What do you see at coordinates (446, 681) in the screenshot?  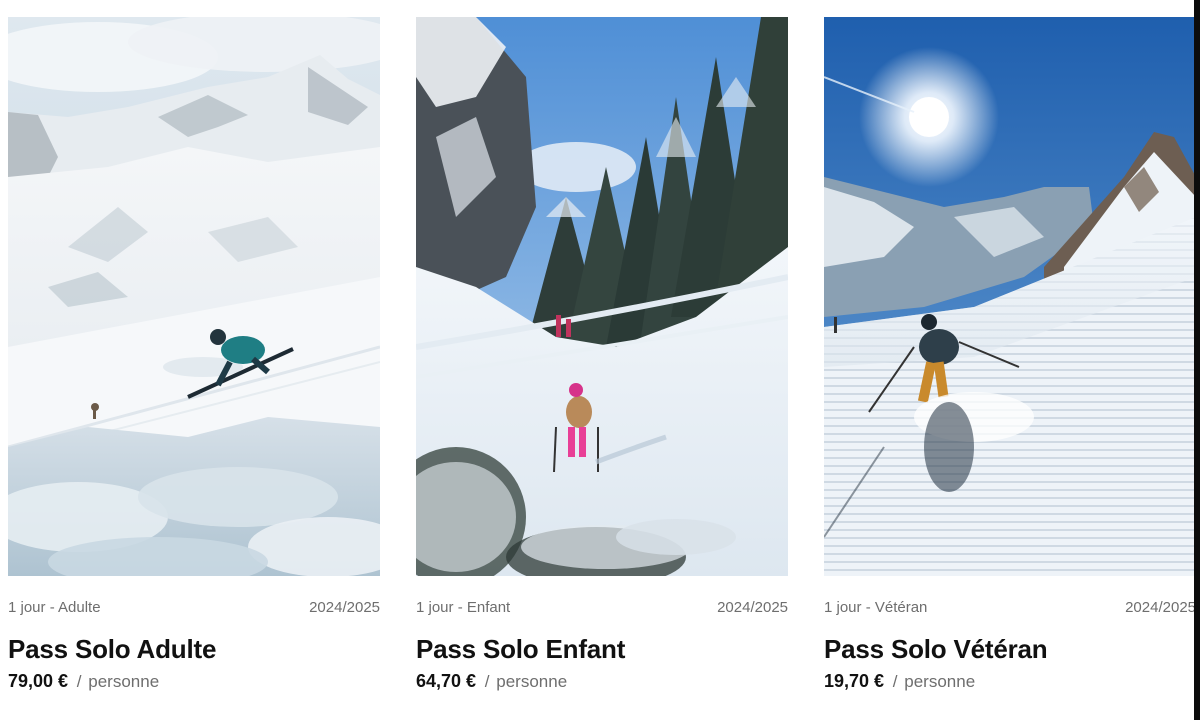 I see `product-price: 64,70 €` at bounding box center [446, 681].